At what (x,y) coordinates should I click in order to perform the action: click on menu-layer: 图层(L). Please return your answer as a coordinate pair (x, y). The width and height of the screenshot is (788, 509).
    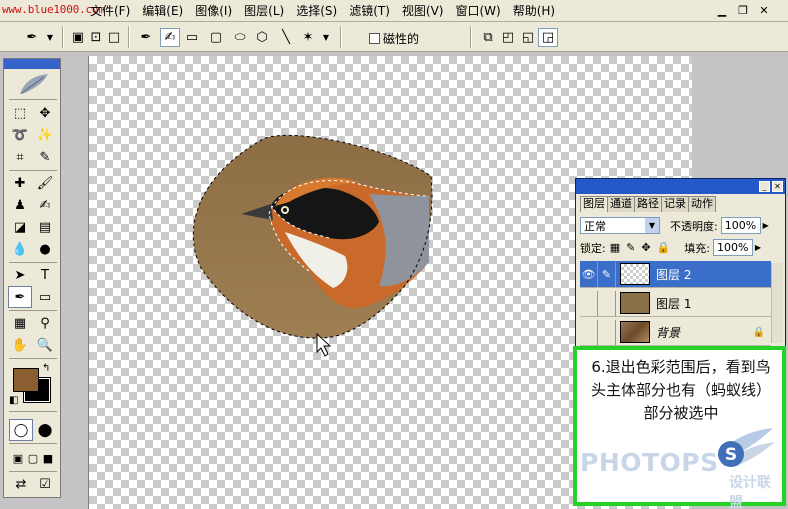
    Looking at the image, I should click on (264, 11).